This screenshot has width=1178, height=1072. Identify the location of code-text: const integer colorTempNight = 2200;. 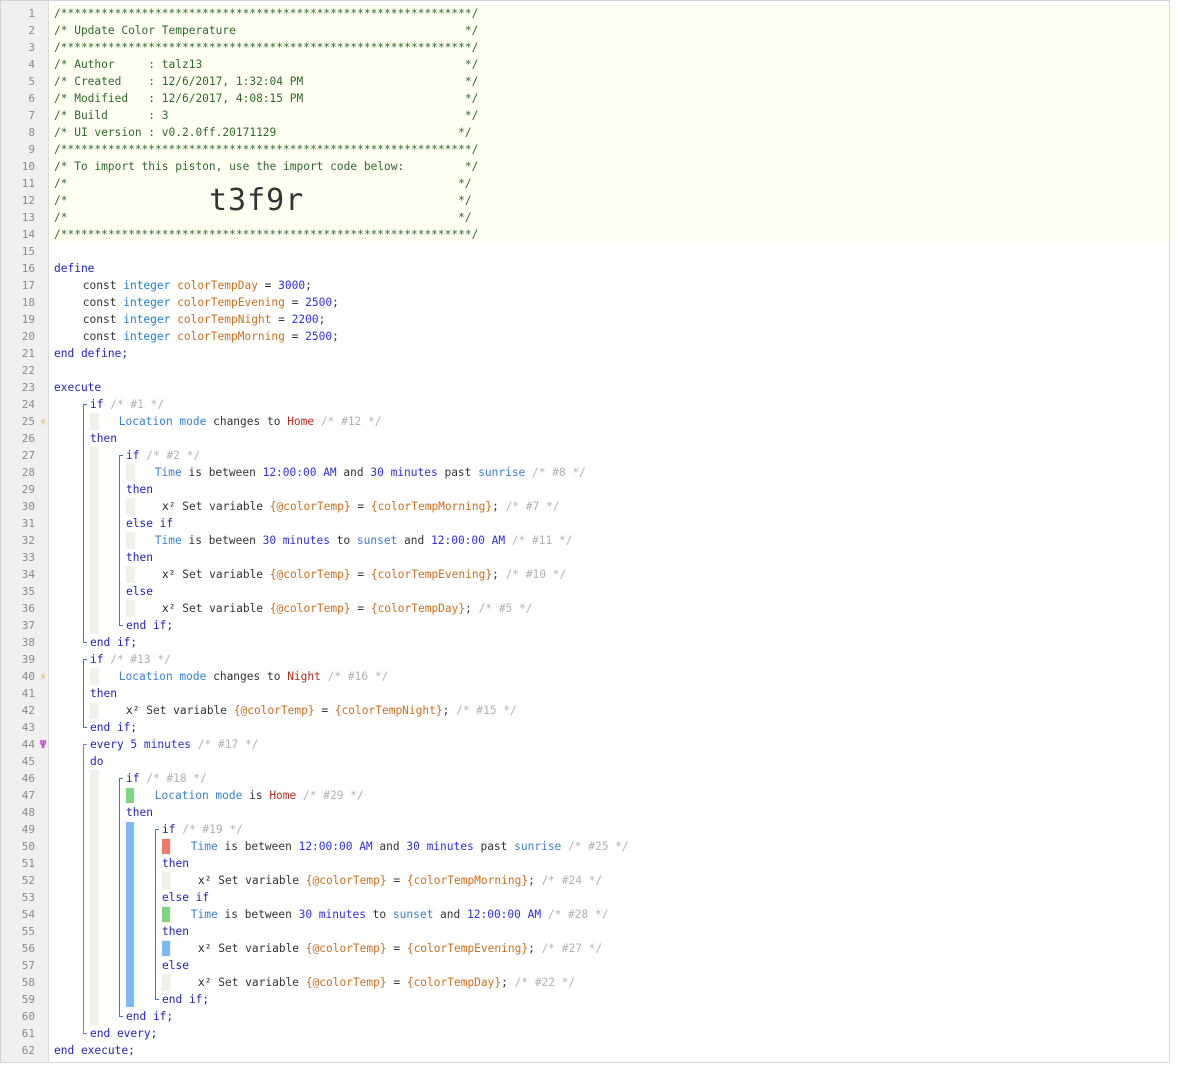
(204, 319).